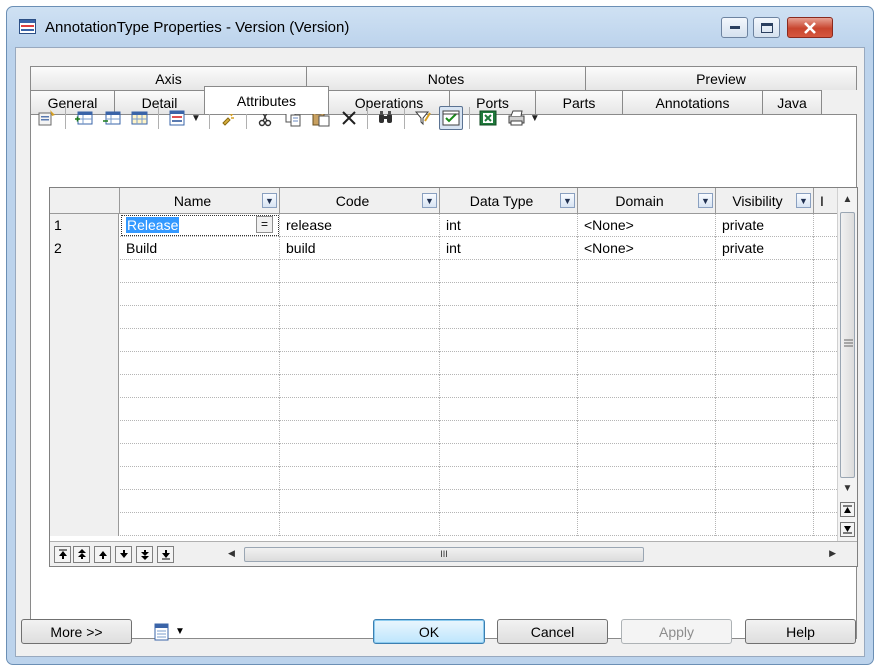  What do you see at coordinates (847, 529) in the screenshot?
I see `scroll-page-down-button` at bounding box center [847, 529].